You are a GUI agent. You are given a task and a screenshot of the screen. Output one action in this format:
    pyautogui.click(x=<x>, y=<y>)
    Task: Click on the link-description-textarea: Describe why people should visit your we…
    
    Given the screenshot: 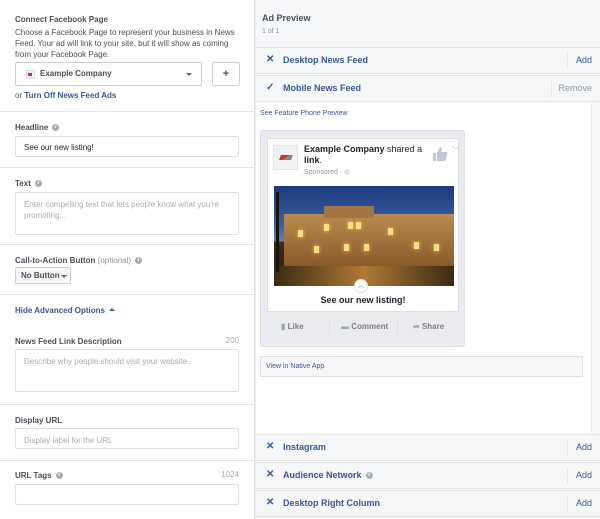 What is the action you would take?
    pyautogui.click(x=127, y=370)
    